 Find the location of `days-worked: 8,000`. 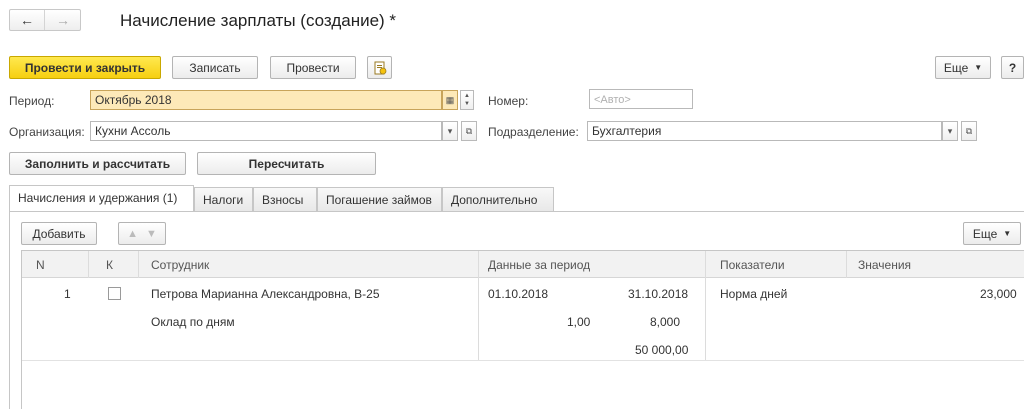

days-worked: 8,000 is located at coordinates (665, 322).